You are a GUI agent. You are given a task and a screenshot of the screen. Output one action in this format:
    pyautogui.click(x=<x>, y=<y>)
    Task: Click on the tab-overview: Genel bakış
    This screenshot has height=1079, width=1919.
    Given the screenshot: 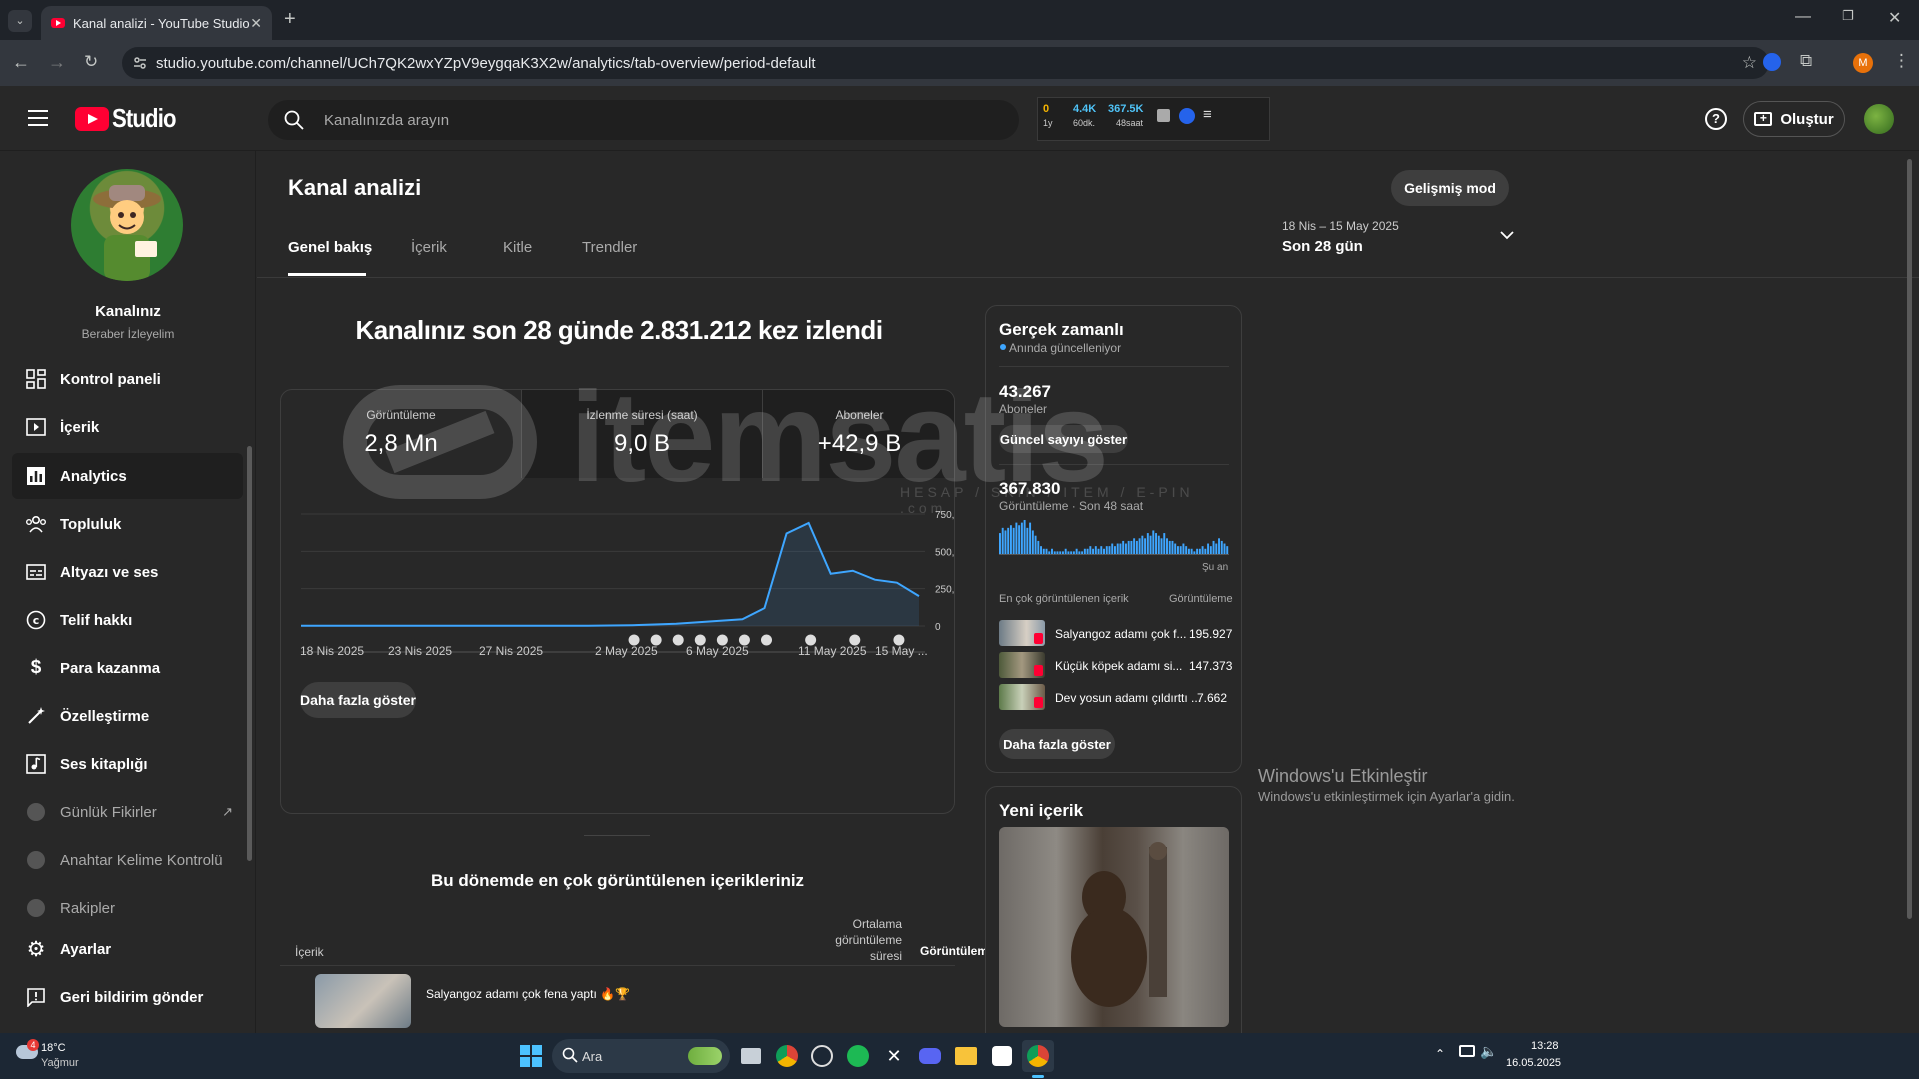 What is the action you would take?
    pyautogui.click(x=330, y=247)
    